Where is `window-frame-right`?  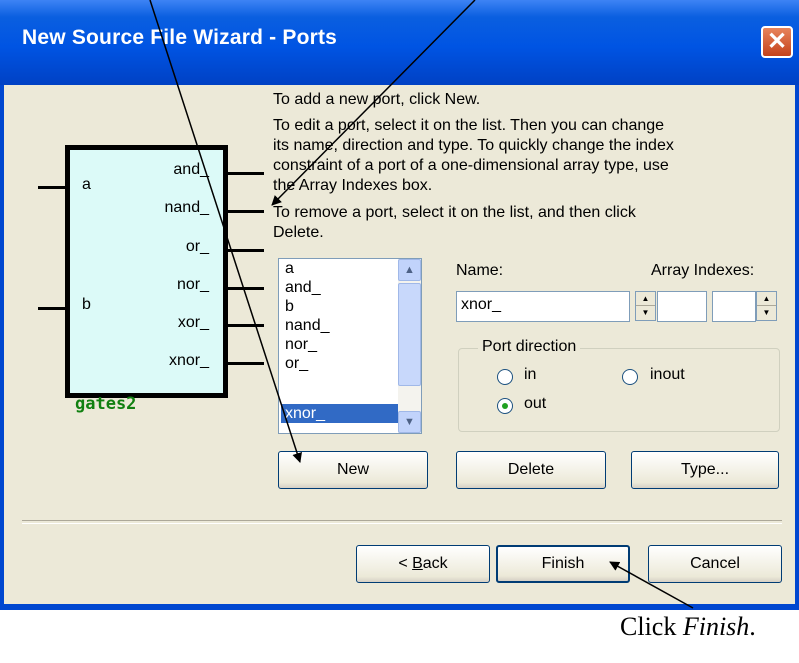 window-frame-right is located at coordinates (797, 347).